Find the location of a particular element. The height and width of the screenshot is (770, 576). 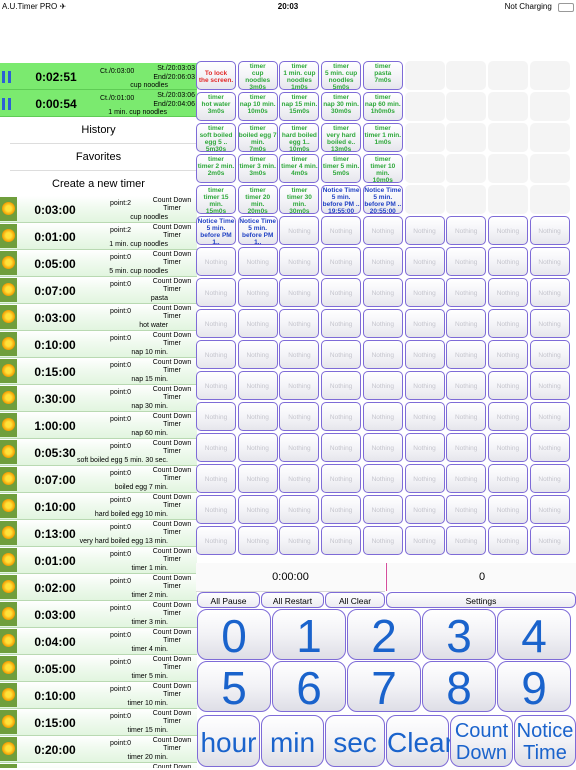

timer-tile: timer nap 30 min. 30m0s is located at coordinates (341, 106).